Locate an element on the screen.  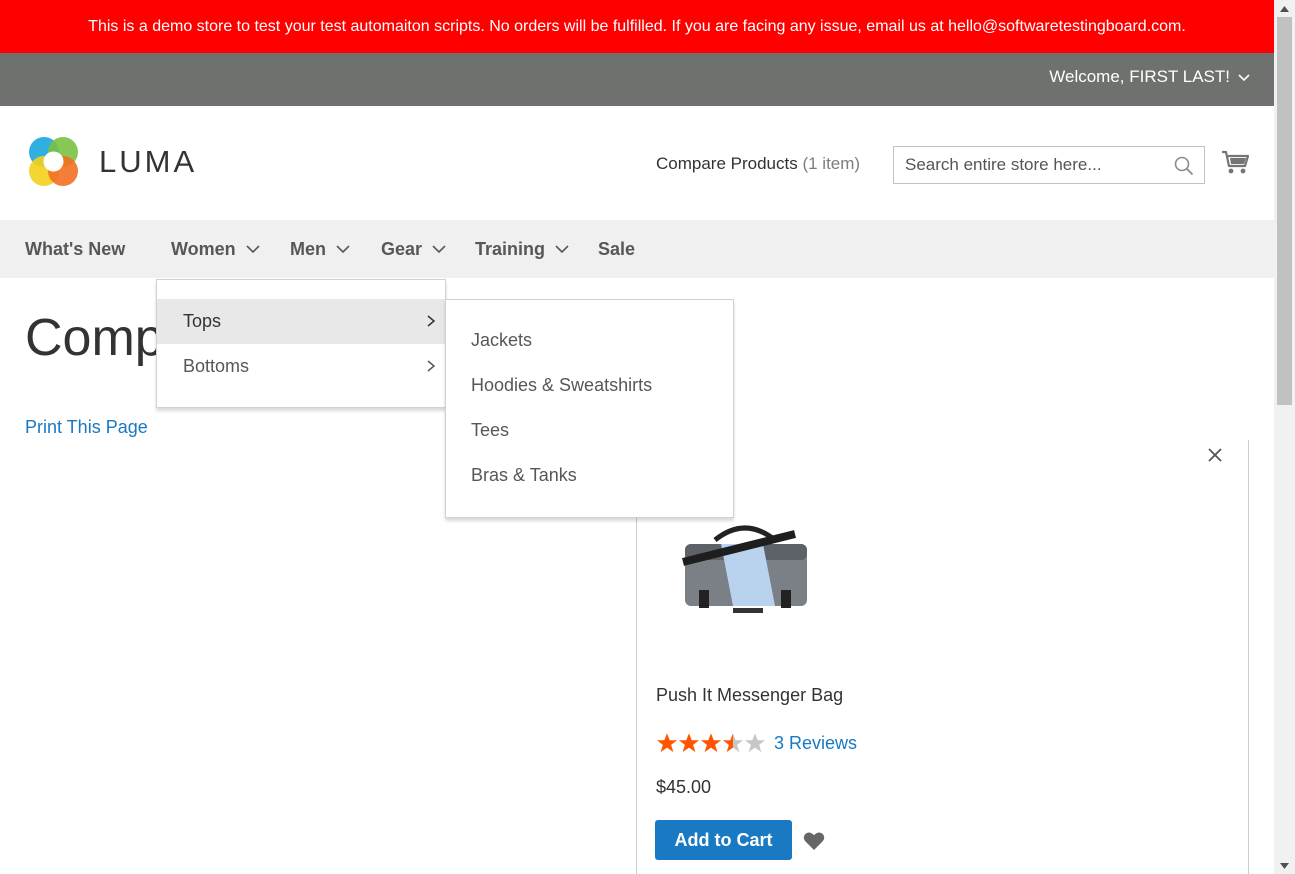
nav-item-gear: Gear is located at coordinates (413, 249).